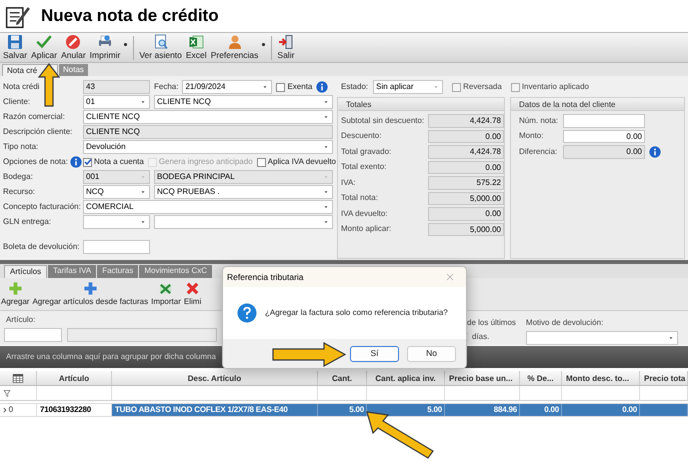  What do you see at coordinates (356, 313) in the screenshot?
I see `dialog-message: ¿Agregar la factura solo como referencia tributaria?` at bounding box center [356, 313].